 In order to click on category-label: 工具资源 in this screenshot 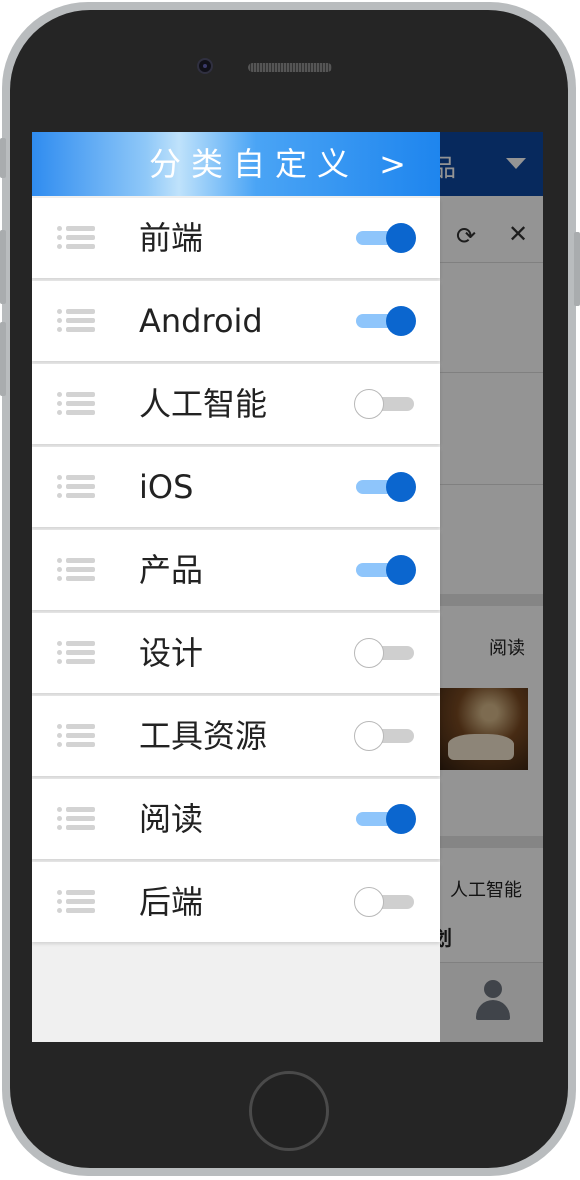, I will do `click(203, 736)`.